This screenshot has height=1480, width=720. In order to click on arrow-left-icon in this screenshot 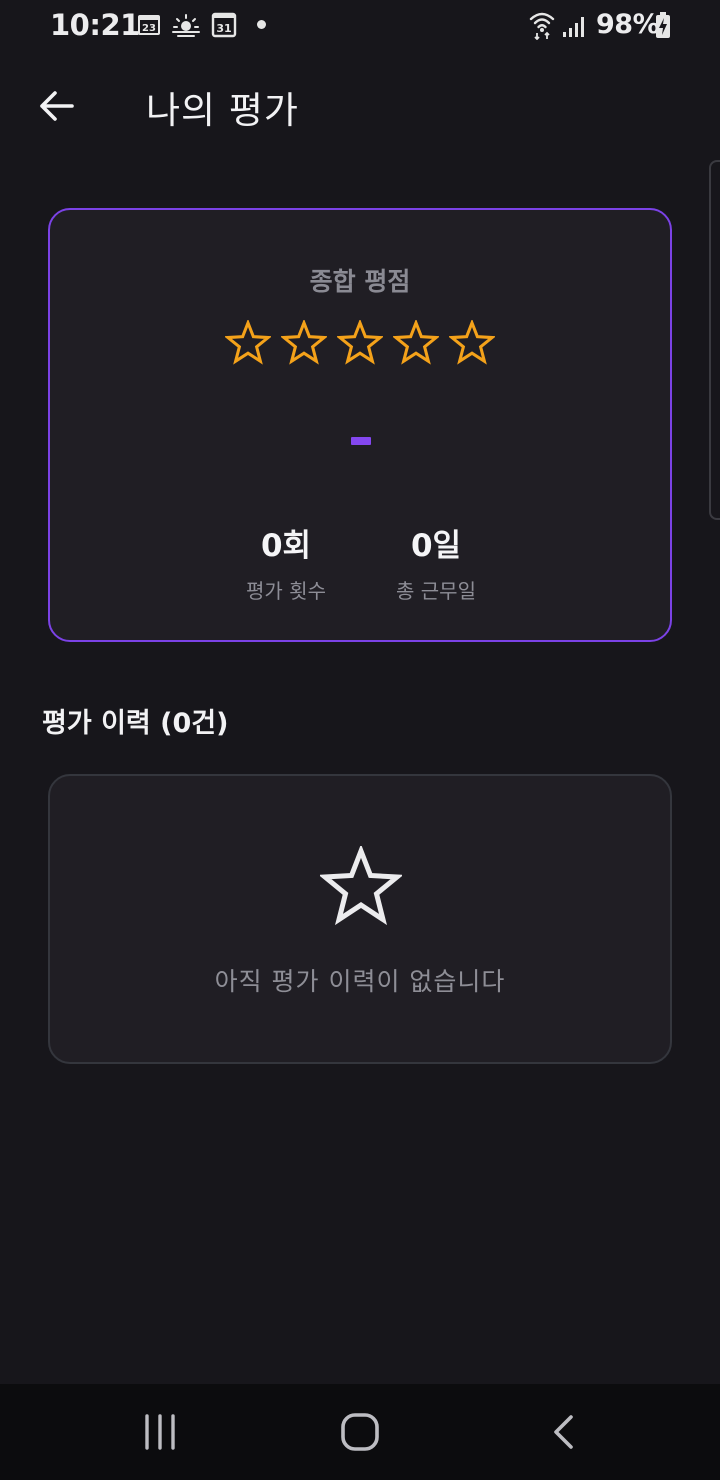, I will do `click(57, 106)`.